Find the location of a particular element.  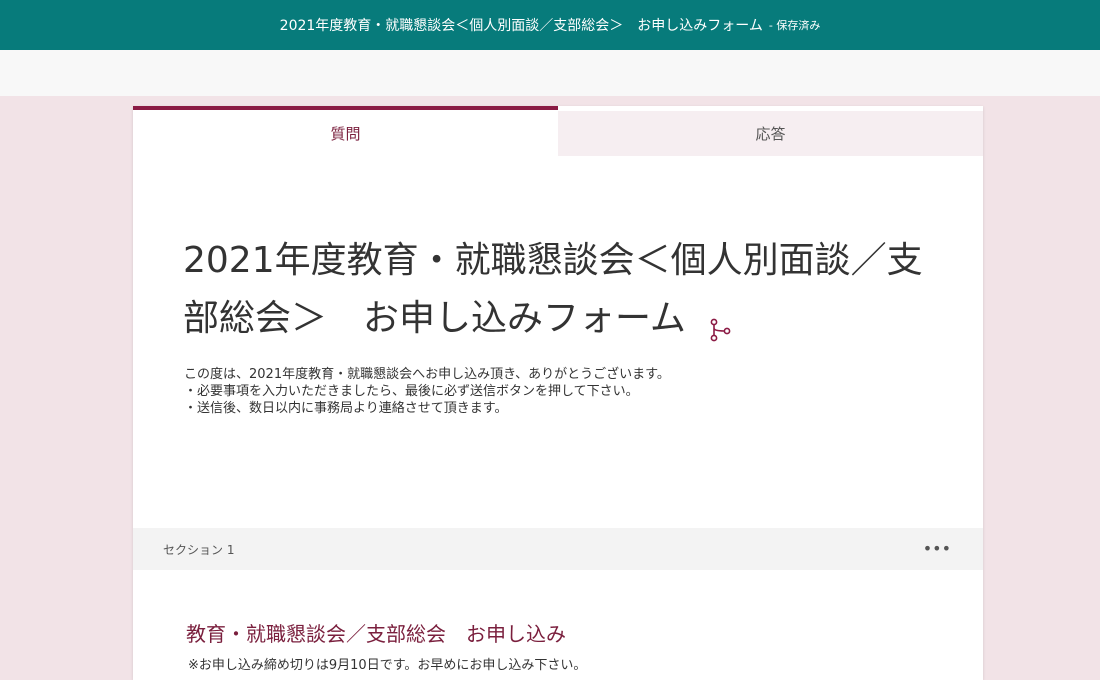

branch-icon is located at coordinates (720, 322).